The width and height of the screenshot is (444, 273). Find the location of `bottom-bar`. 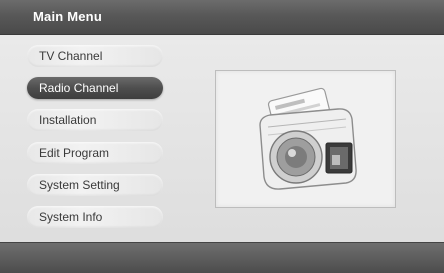

bottom-bar is located at coordinates (222, 257).